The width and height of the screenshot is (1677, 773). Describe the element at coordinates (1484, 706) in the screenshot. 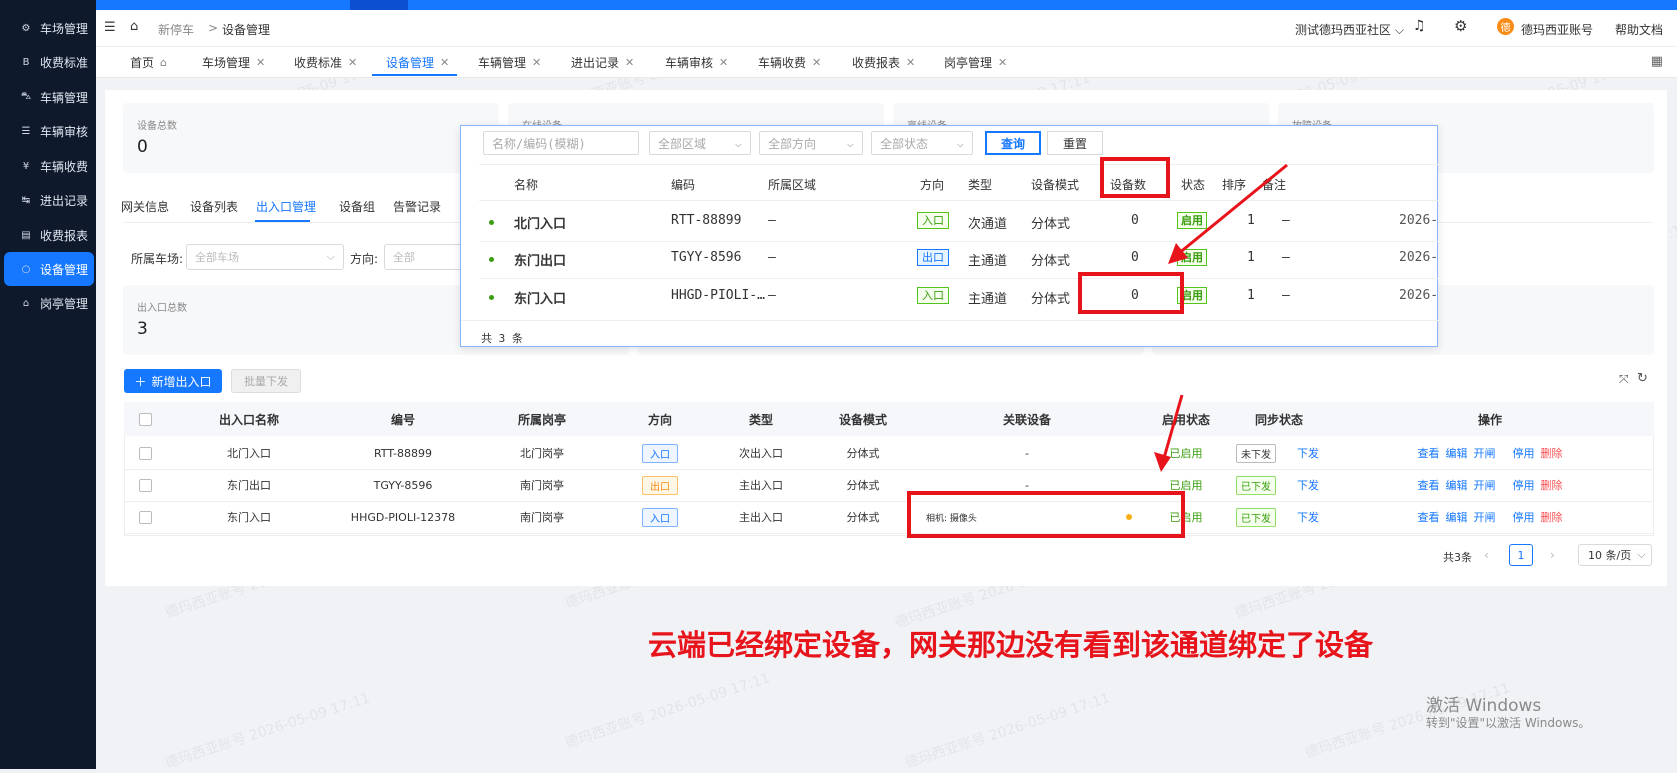

I see `windows-activation-title: 激活 Windows` at that location.